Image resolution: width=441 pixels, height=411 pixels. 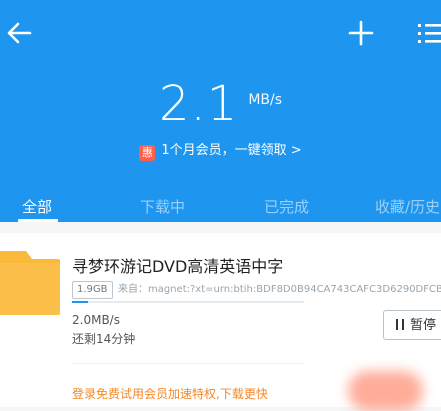 I want to click on task-file-name: 寻梦环游记DVD高清英语中字, so click(x=178, y=266).